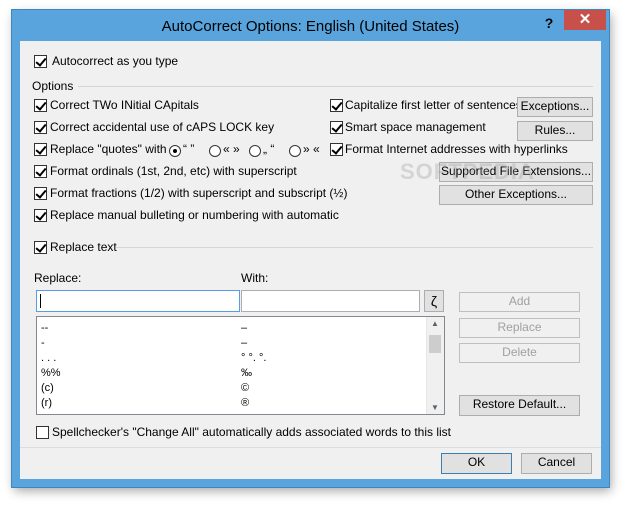 This screenshot has width=630, height=507. Describe the element at coordinates (40, 171) in the screenshot. I see `format-ordinals-checkbox` at that location.